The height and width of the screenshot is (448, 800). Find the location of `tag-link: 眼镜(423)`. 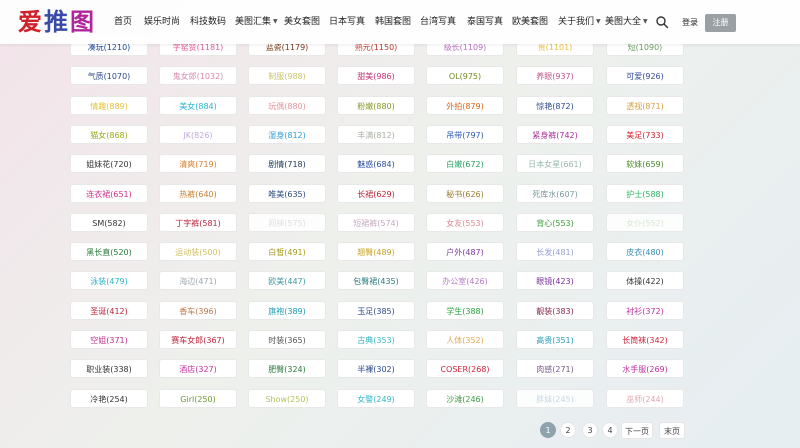

tag-link: 眼镜(423) is located at coordinates (555, 280).